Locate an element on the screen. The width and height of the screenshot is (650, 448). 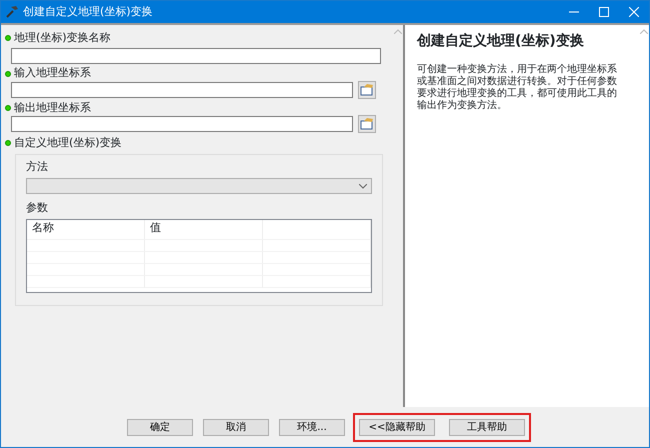
hammer-icon is located at coordinates (12, 12).